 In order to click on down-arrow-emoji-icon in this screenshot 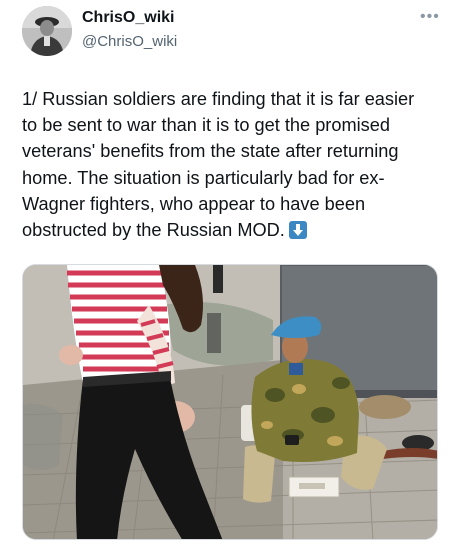, I will do `click(297, 230)`.